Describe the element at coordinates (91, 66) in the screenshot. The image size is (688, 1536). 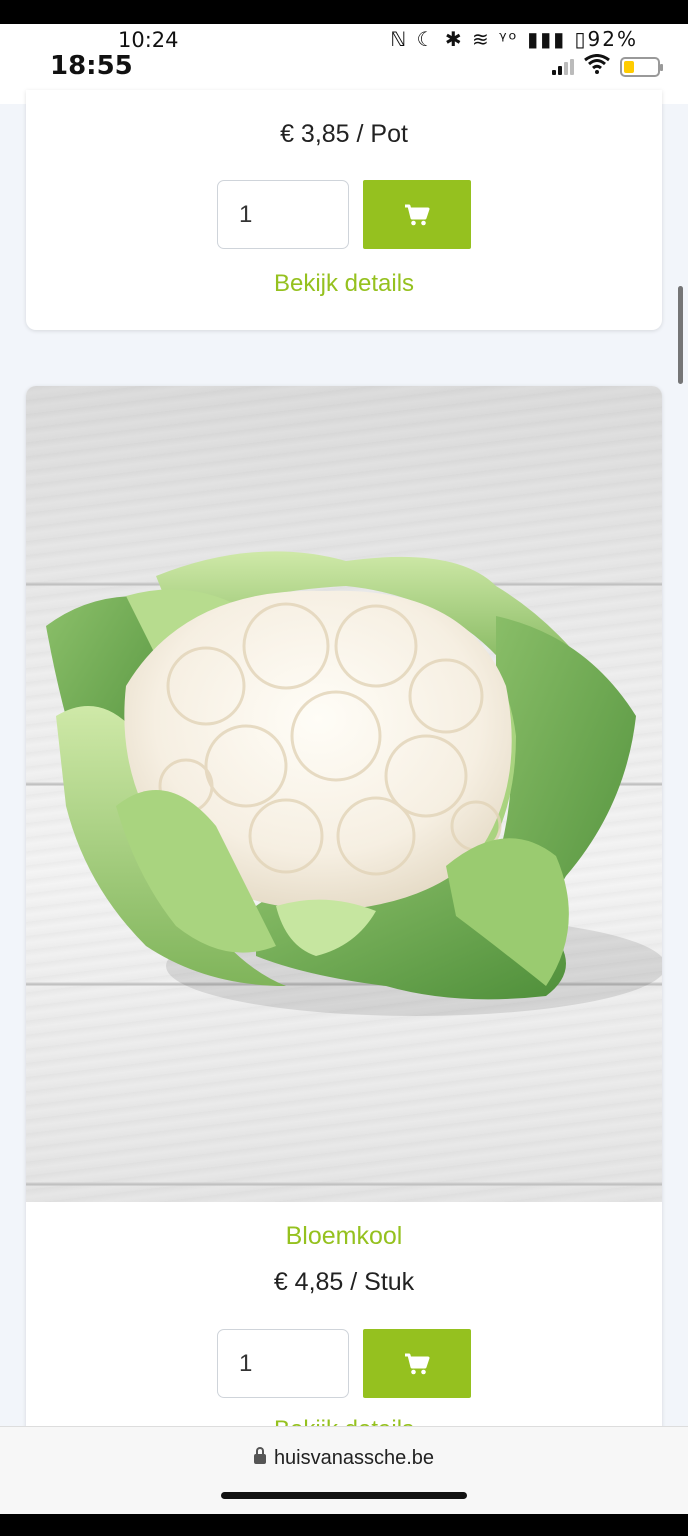
I see `clock: 18:55` at that location.